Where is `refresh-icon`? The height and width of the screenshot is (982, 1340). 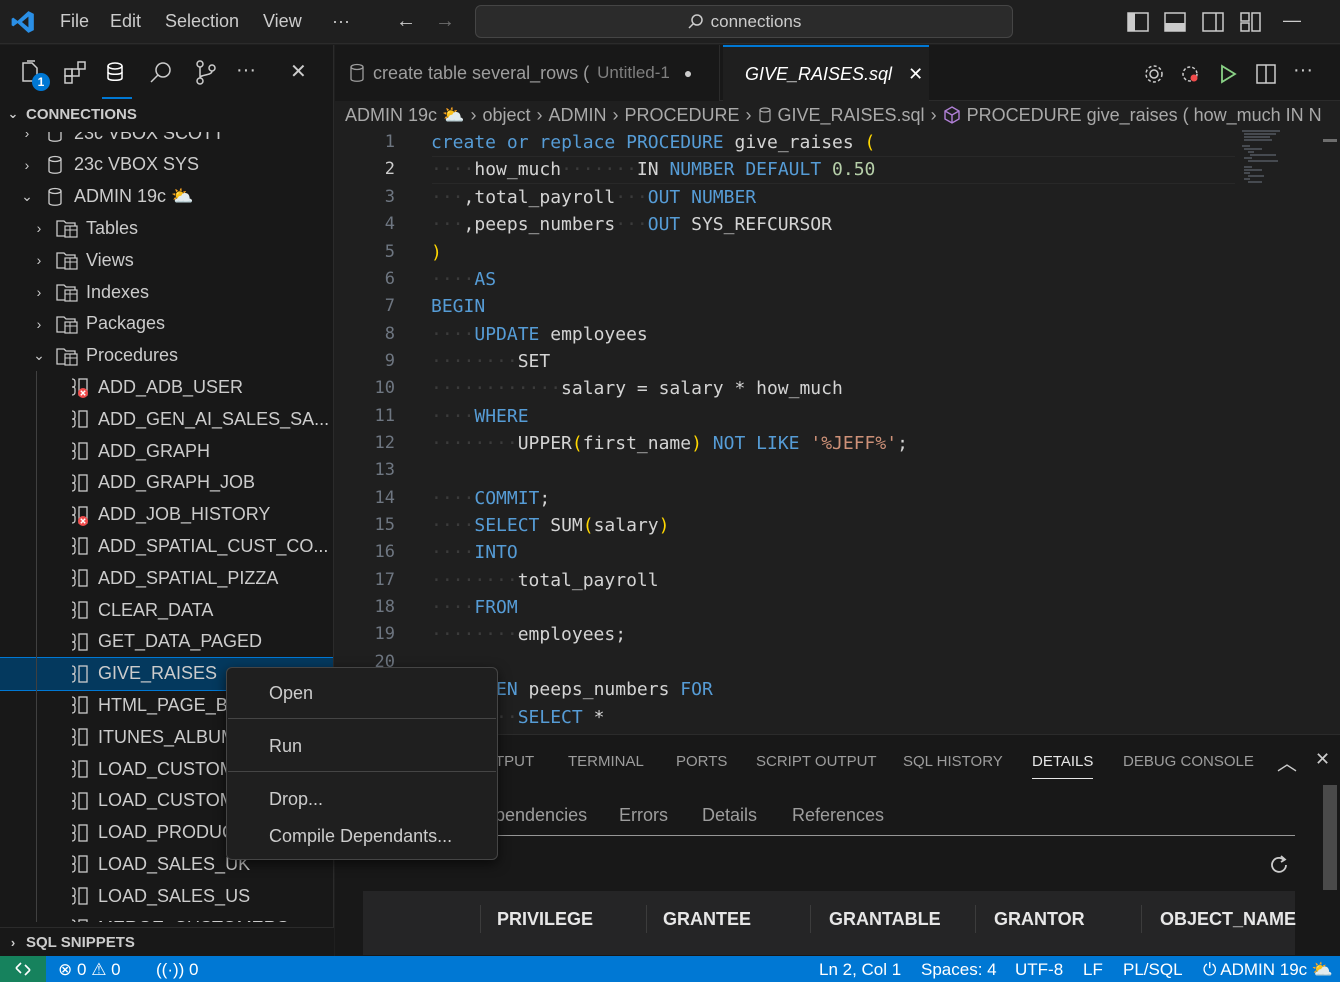 refresh-icon is located at coordinates (1279, 865).